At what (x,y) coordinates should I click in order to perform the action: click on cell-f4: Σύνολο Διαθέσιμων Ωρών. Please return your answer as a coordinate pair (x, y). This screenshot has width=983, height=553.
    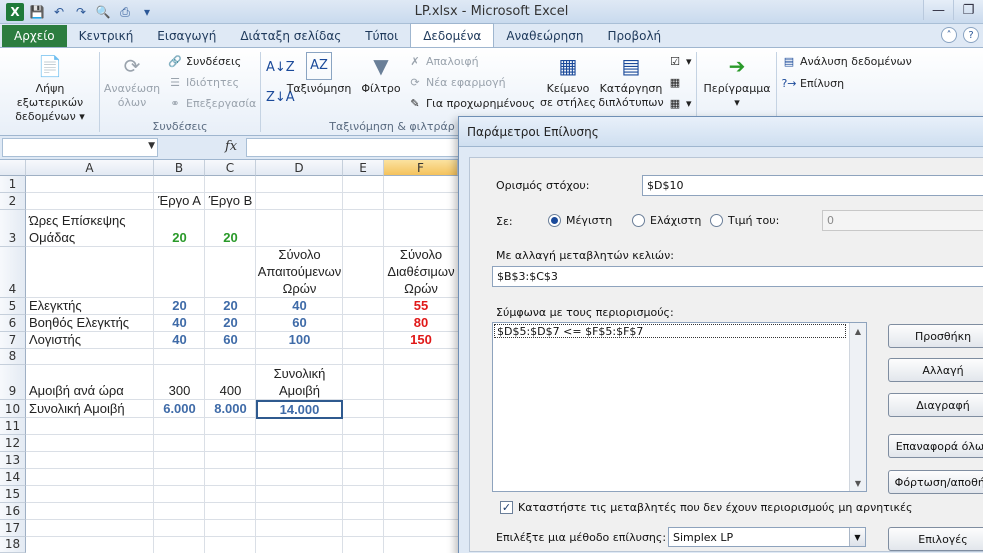
    Looking at the image, I should click on (421, 272).